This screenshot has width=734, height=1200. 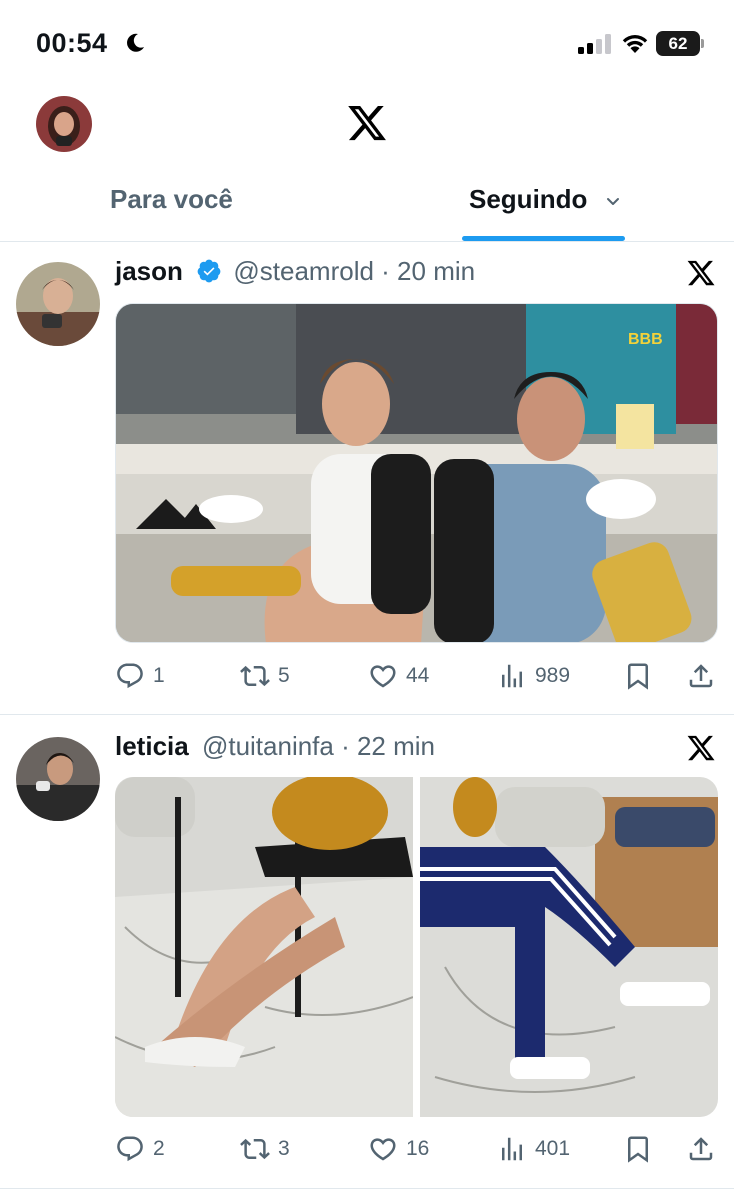 What do you see at coordinates (528, 204) in the screenshot?
I see `tab-seguindo: Seguindo` at bounding box center [528, 204].